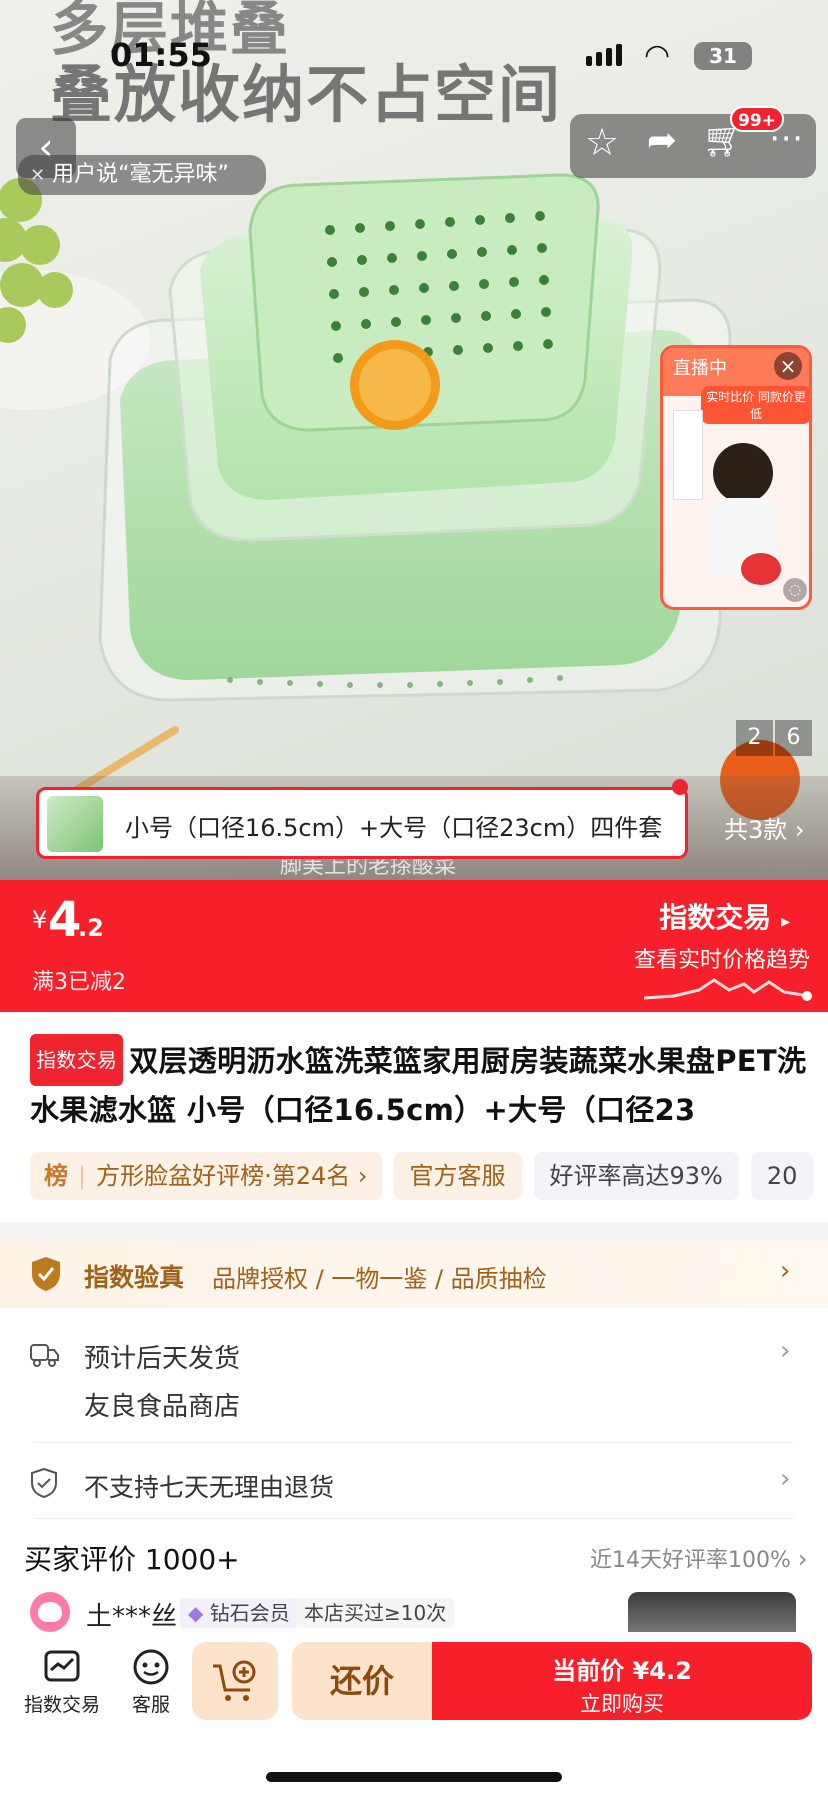 The width and height of the screenshot is (828, 1795). I want to click on battery-level: 31, so click(723, 56).